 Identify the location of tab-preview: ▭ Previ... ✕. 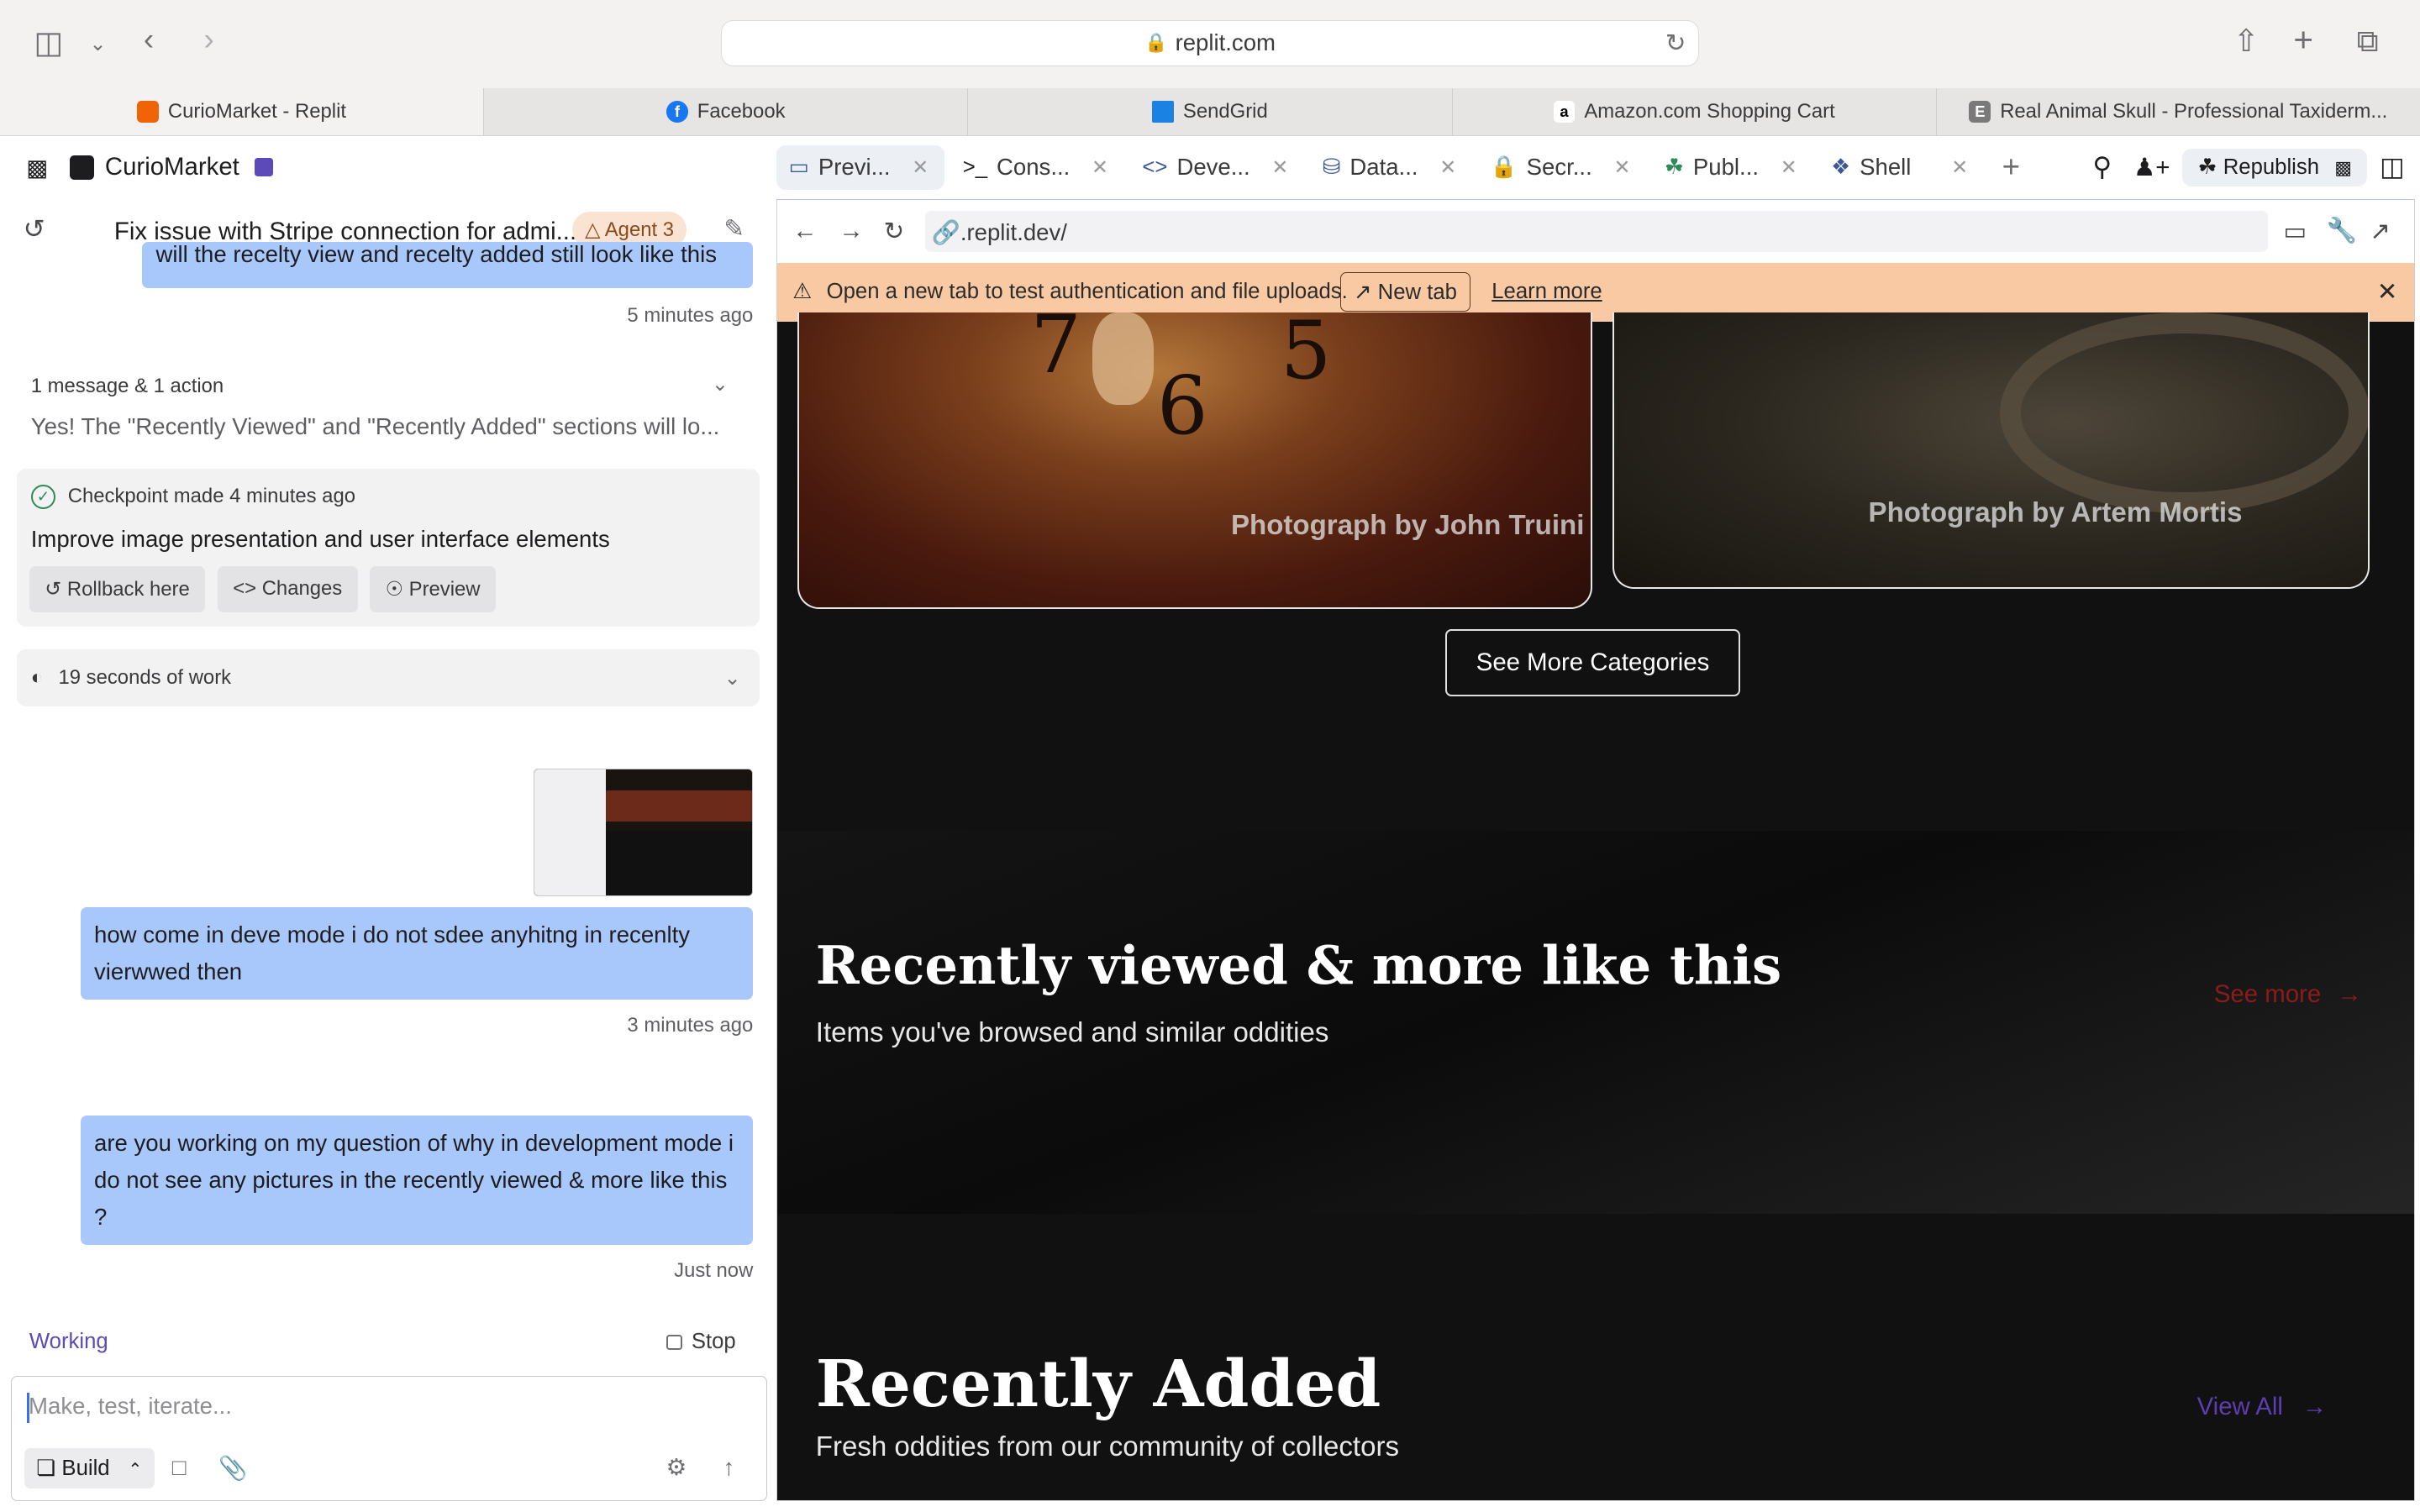
(860, 167).